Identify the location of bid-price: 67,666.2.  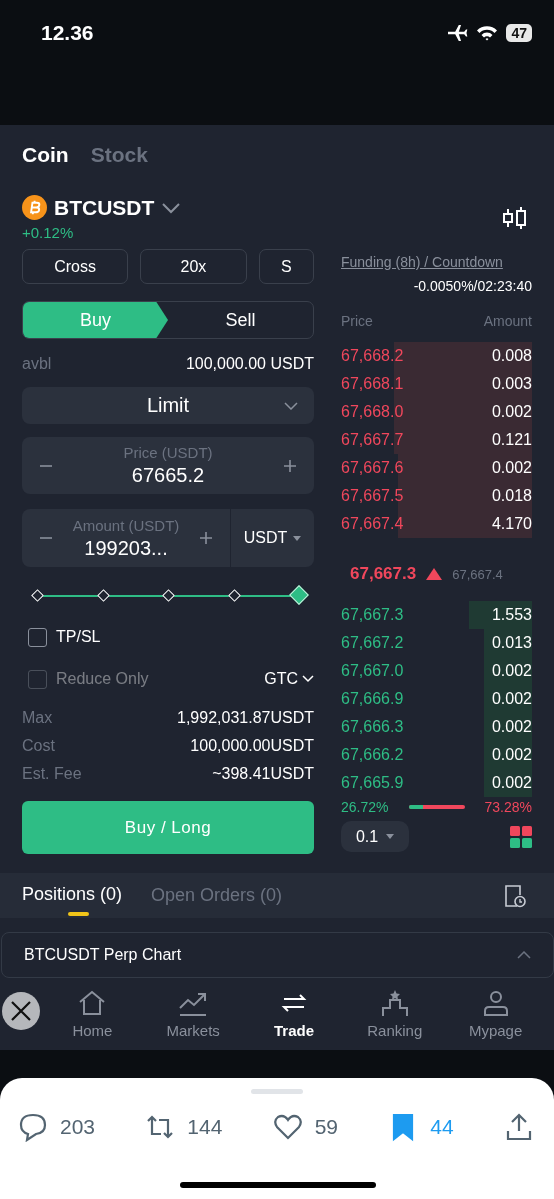
(372, 755).